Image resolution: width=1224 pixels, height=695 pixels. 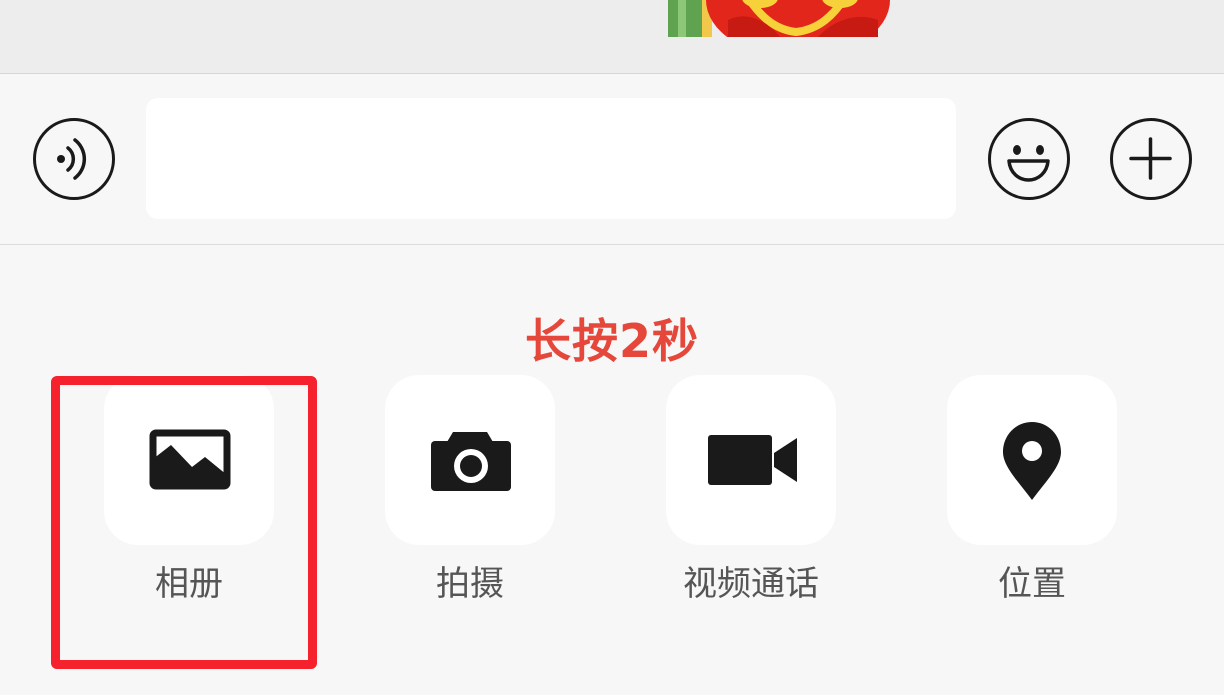 I want to click on message-input, so click(x=551, y=158).